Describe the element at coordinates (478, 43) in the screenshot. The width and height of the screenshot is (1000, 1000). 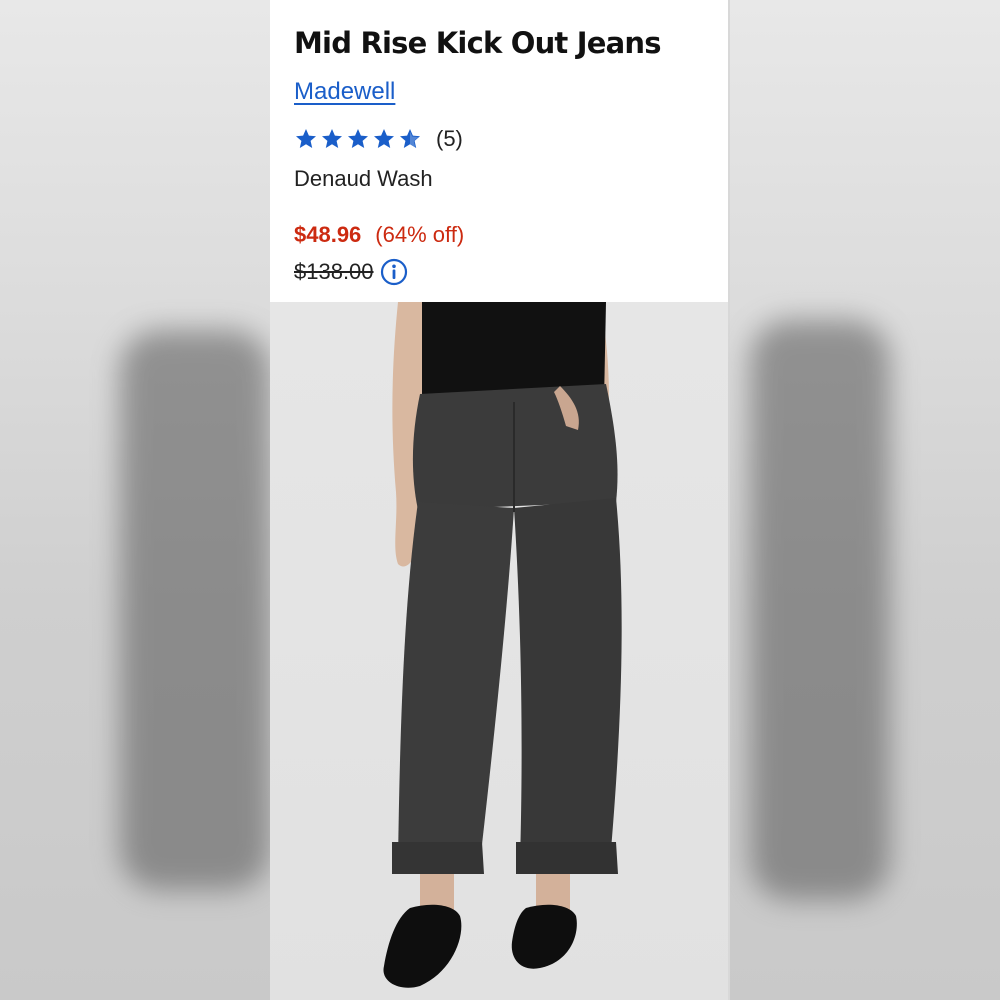
I see `product-title: Mid Rise Kick Out Jeans` at that location.